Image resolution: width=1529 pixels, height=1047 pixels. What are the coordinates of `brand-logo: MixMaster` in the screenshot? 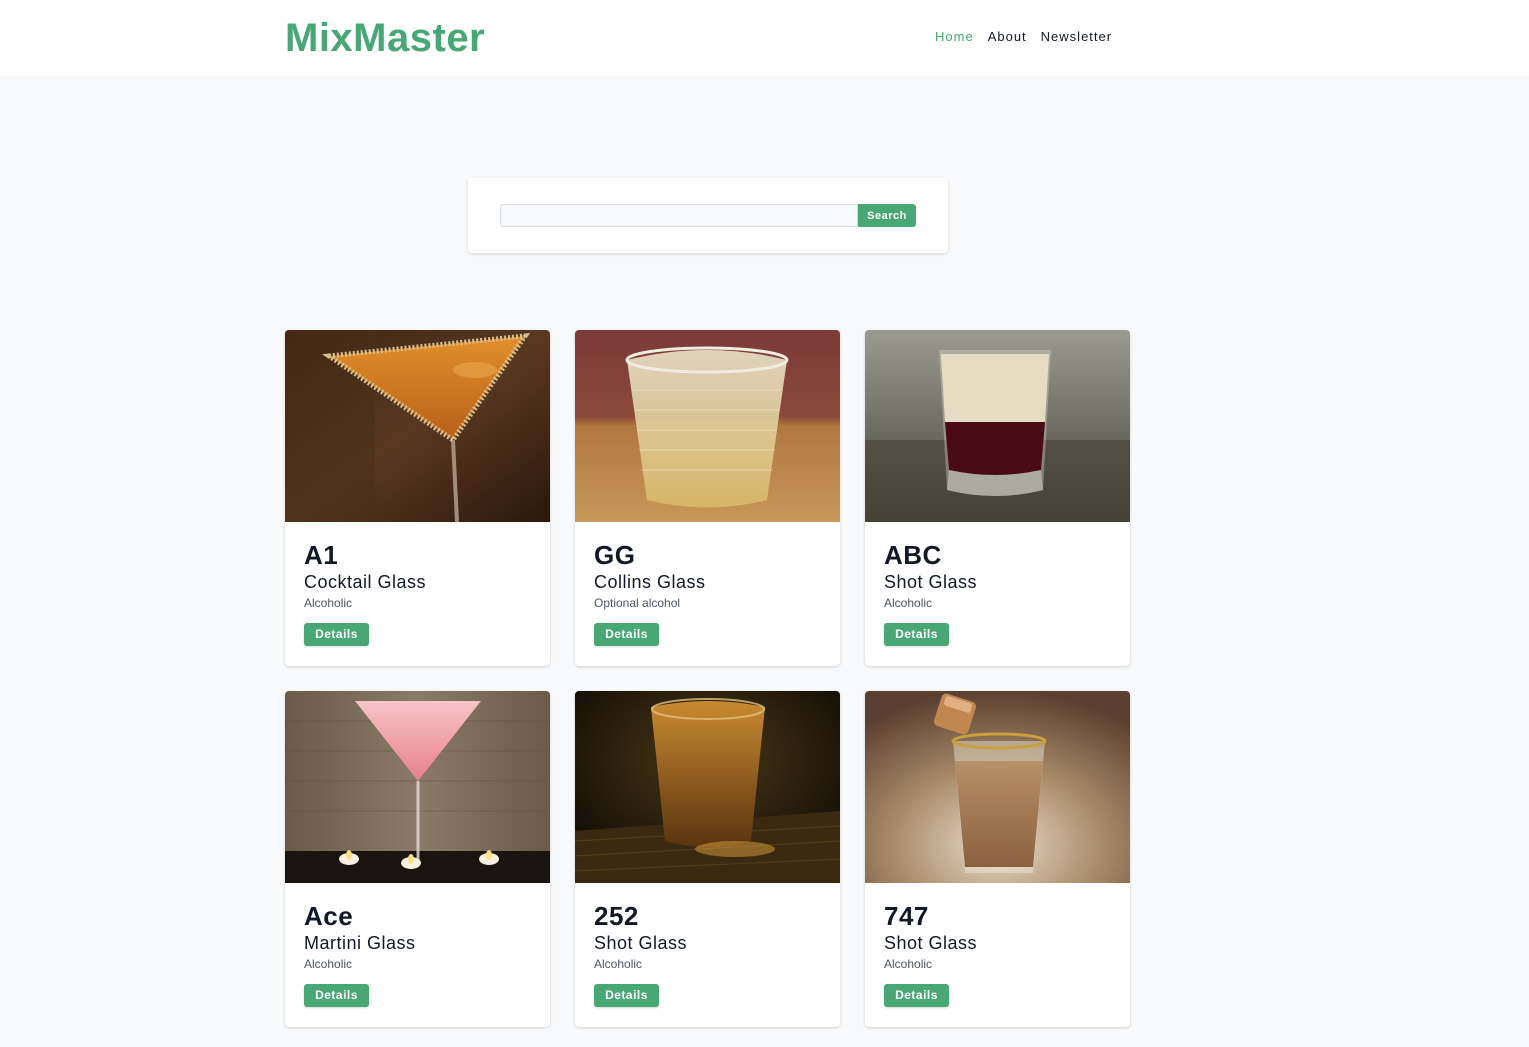 It's located at (385, 38).